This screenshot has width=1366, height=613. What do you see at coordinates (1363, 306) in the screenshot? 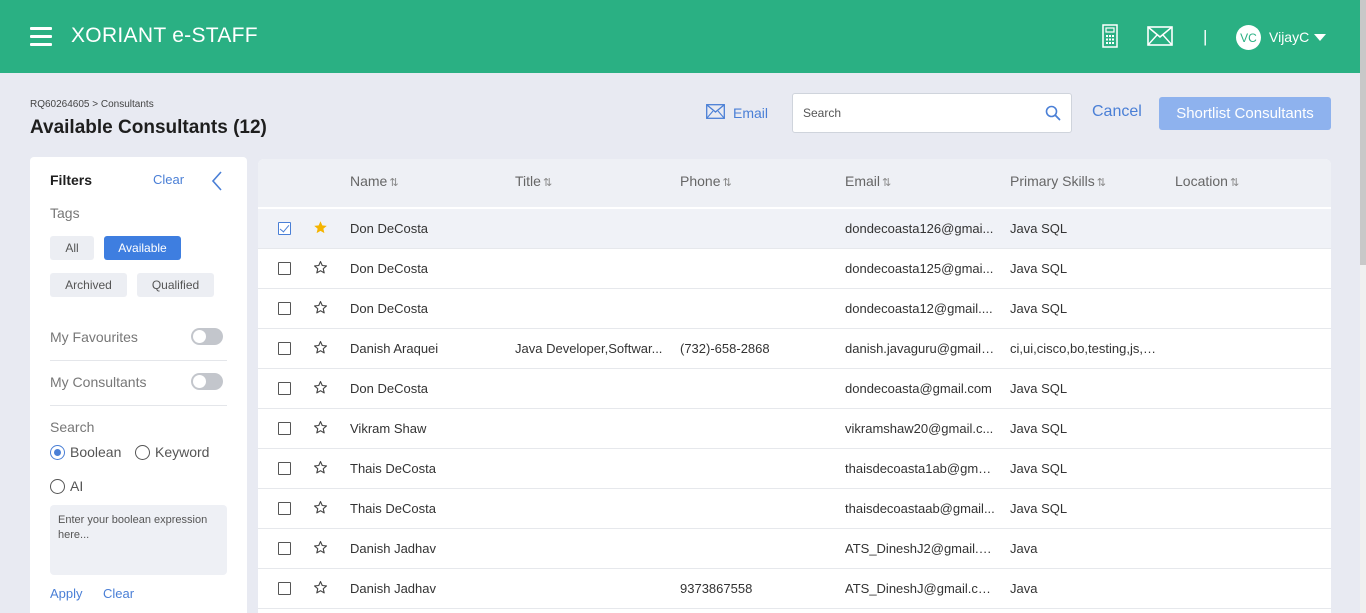
I see `page-scrollbar` at bounding box center [1363, 306].